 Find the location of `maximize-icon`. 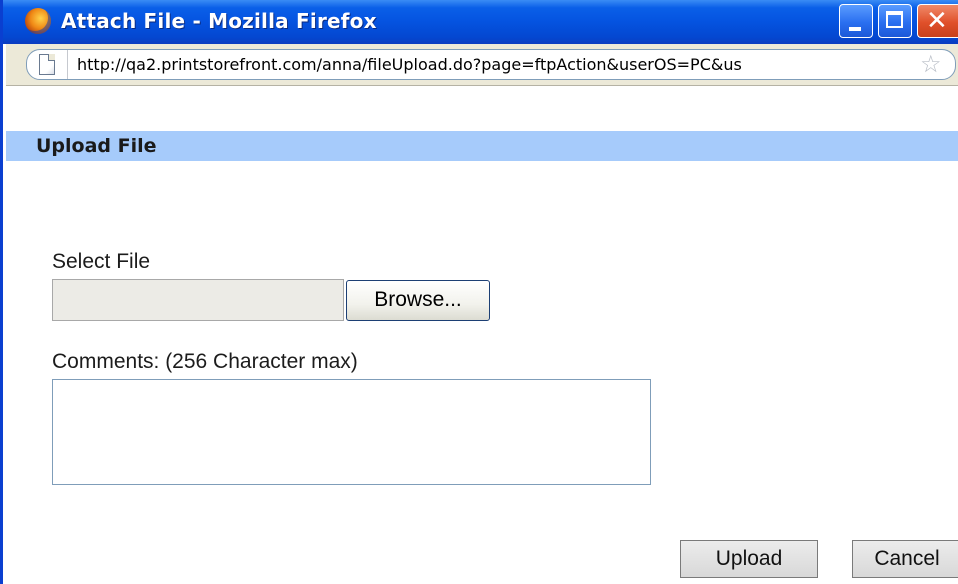

maximize-icon is located at coordinates (894, 19).